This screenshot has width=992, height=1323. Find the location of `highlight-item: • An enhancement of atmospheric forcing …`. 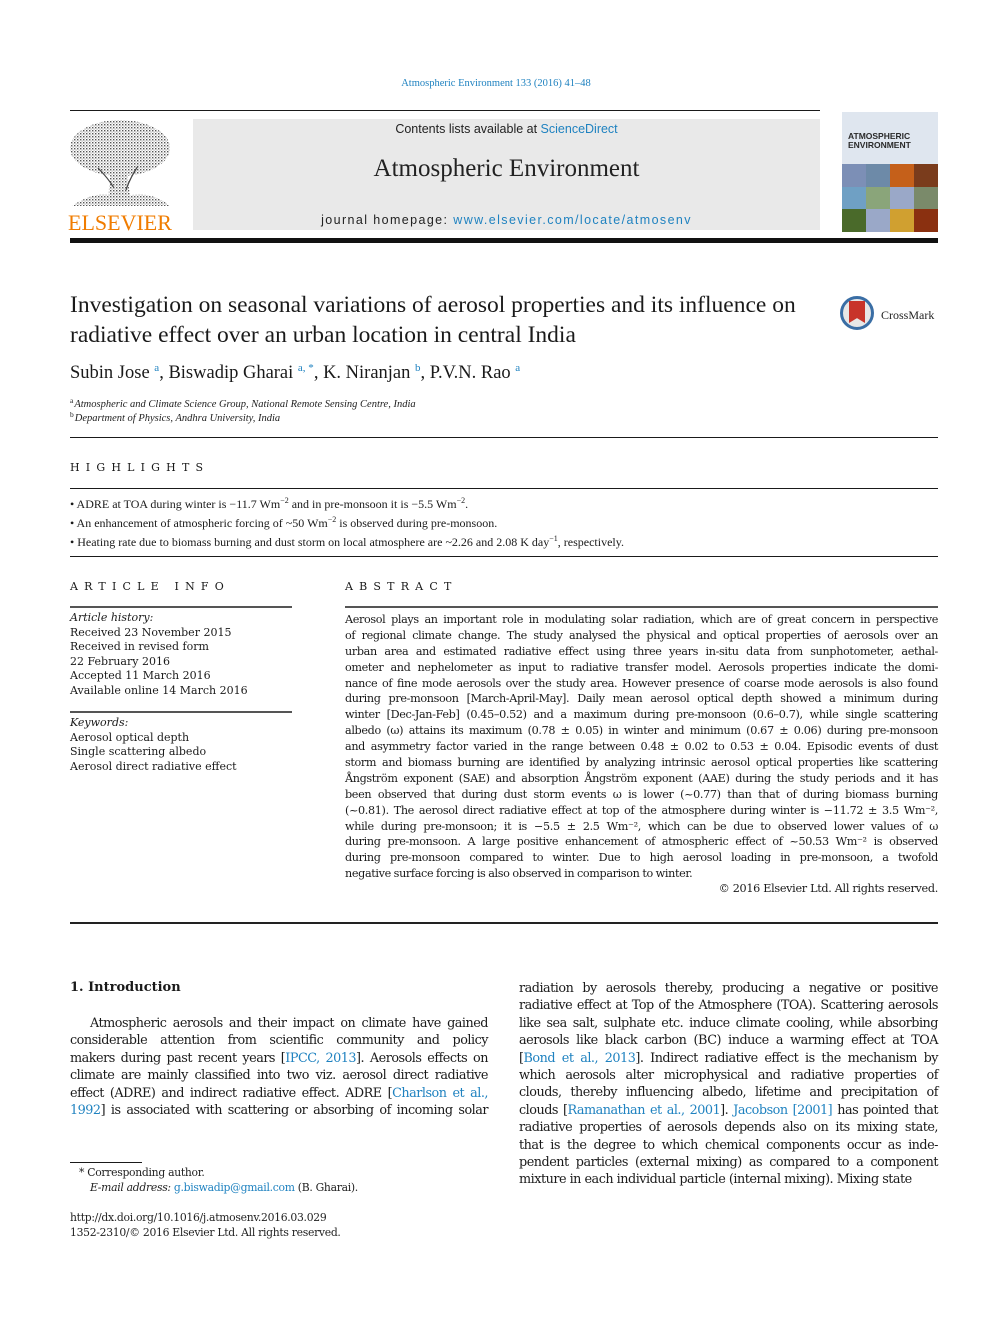

highlight-item: • An enhancement of atmospheric forcing … is located at coordinates (284, 522).